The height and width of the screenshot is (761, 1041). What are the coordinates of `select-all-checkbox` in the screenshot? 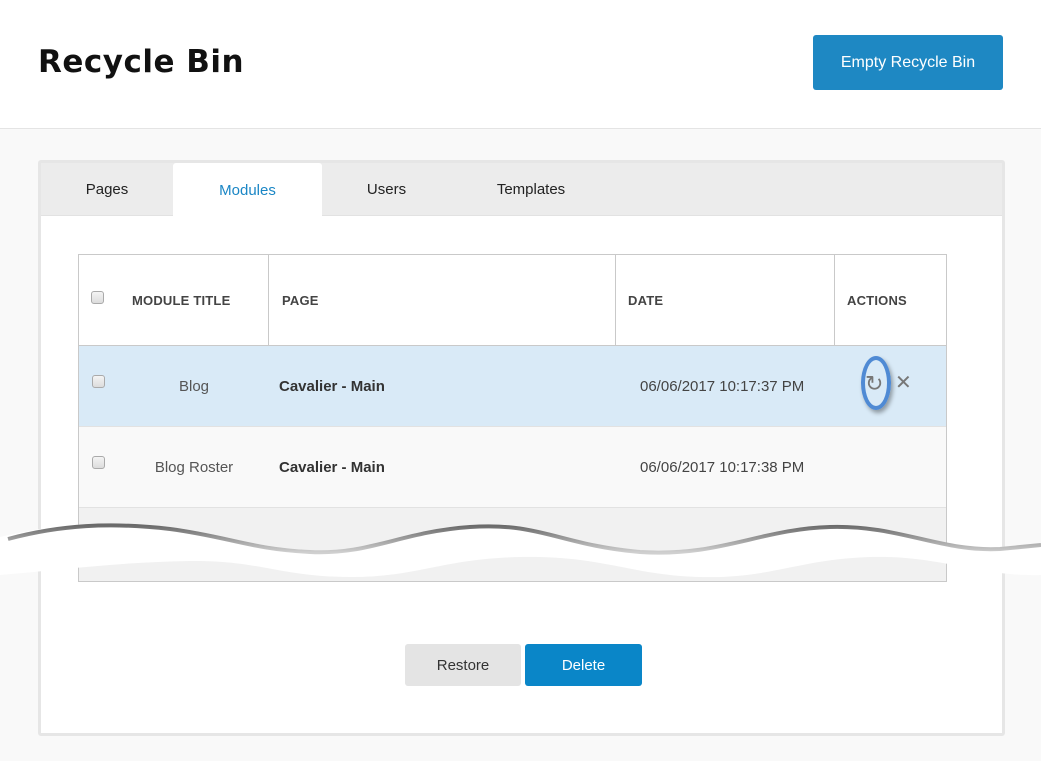 It's located at (97, 297).